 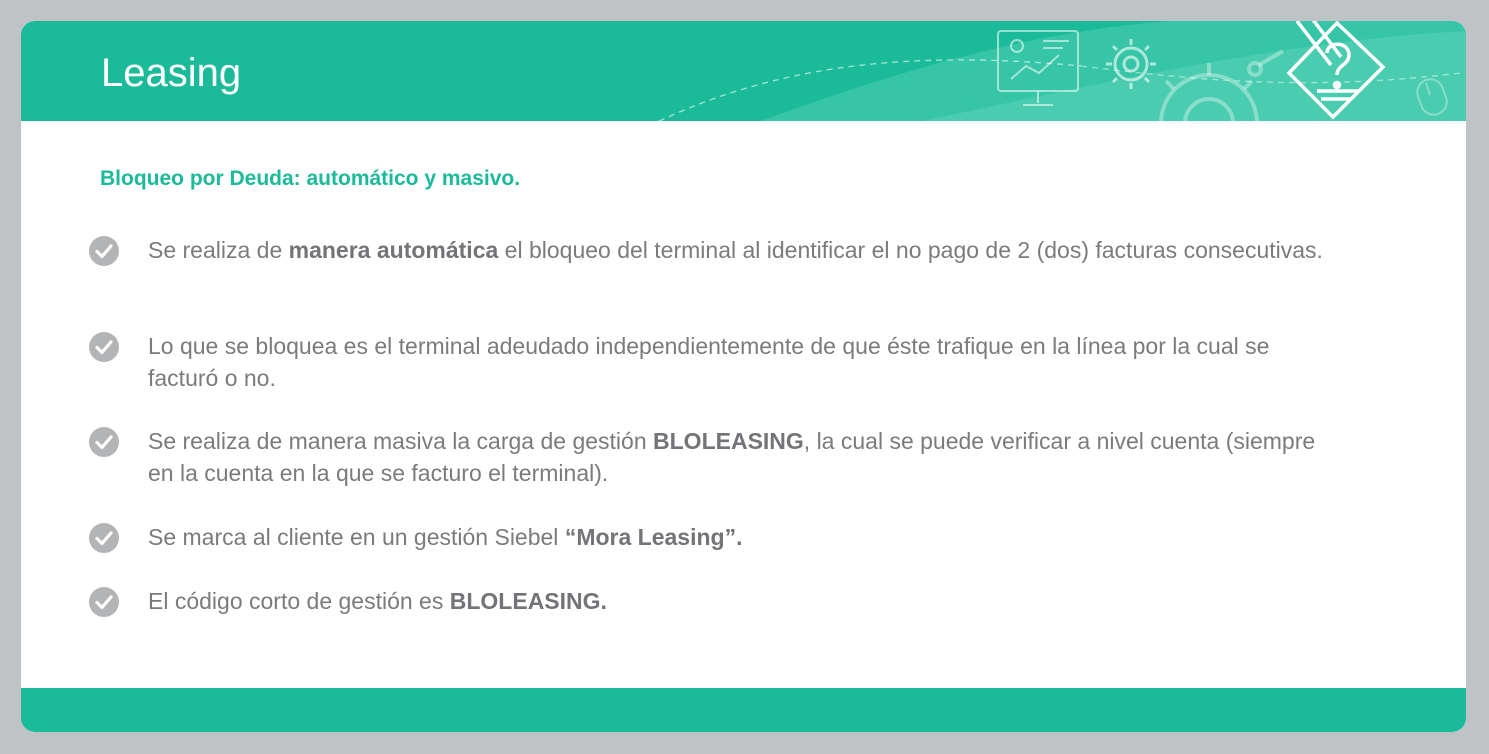 I want to click on footer-bar, so click(x=743, y=710).